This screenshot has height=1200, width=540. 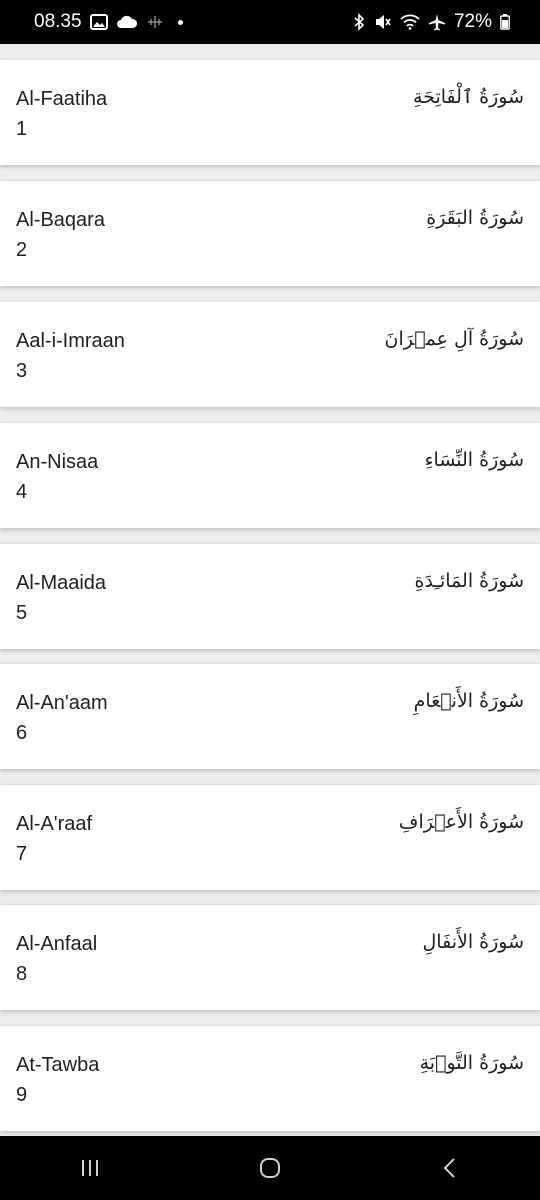 What do you see at coordinates (472, 21) in the screenshot?
I see `battery-percent: 72%` at bounding box center [472, 21].